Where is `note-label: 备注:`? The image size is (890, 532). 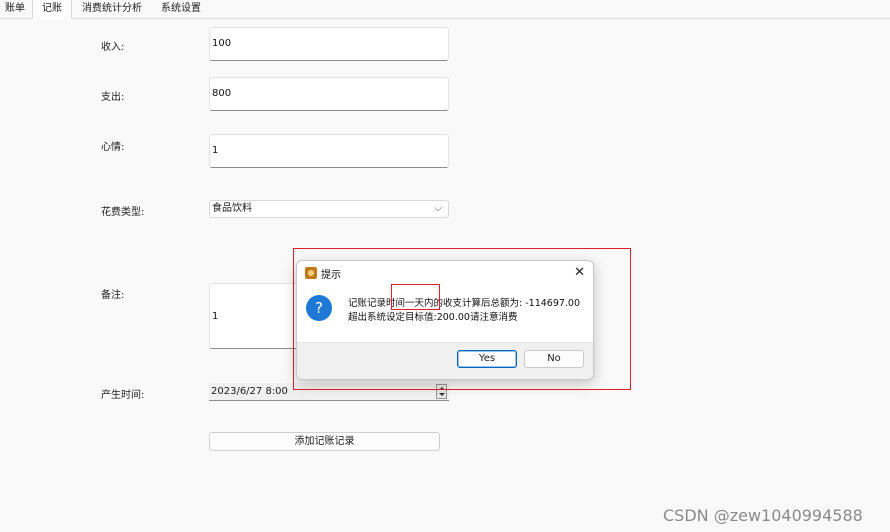 note-label: 备注: is located at coordinates (113, 295).